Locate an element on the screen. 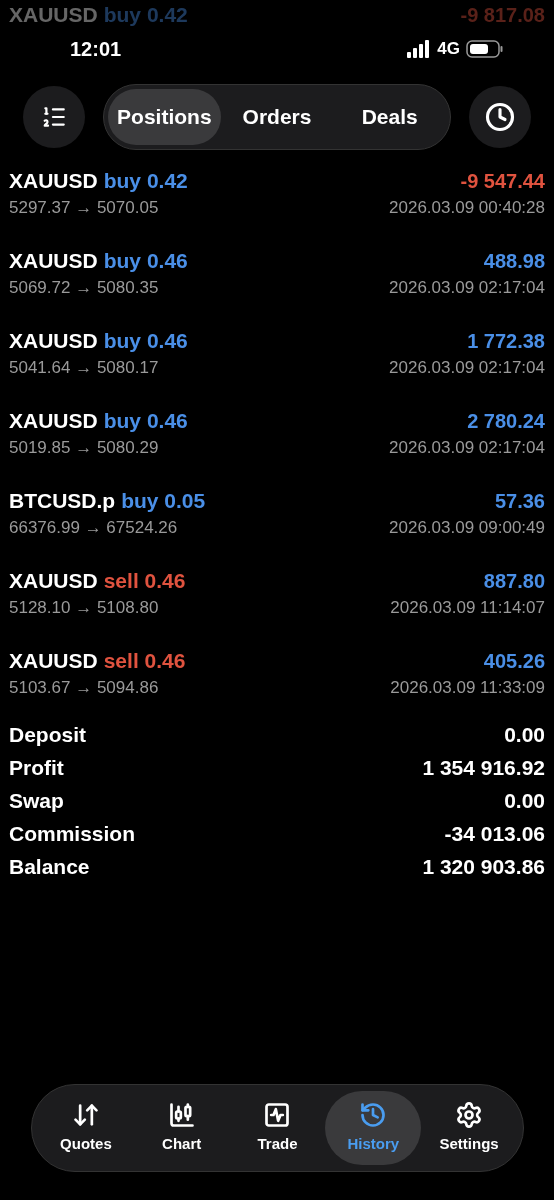  trade-side: buy 0.05 is located at coordinates (163, 501).